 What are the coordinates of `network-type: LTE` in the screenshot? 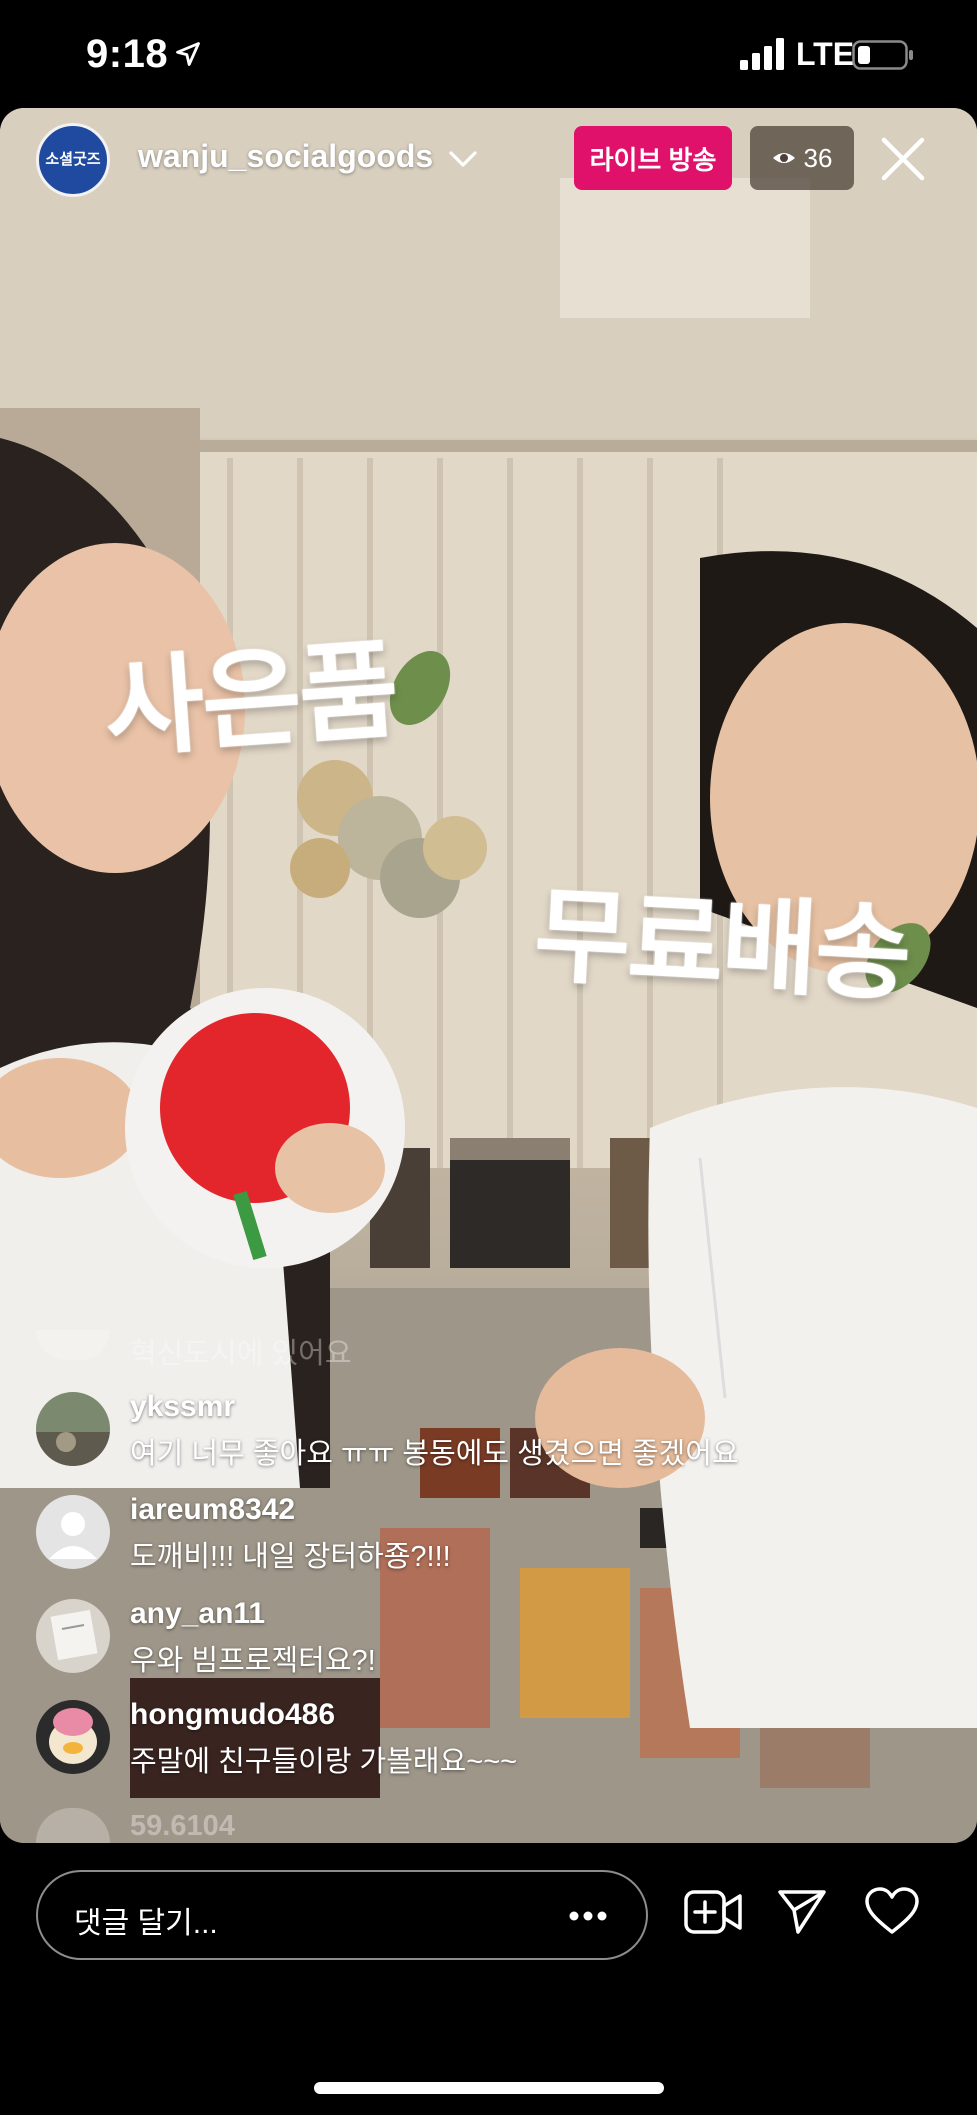 It's located at (825, 54).